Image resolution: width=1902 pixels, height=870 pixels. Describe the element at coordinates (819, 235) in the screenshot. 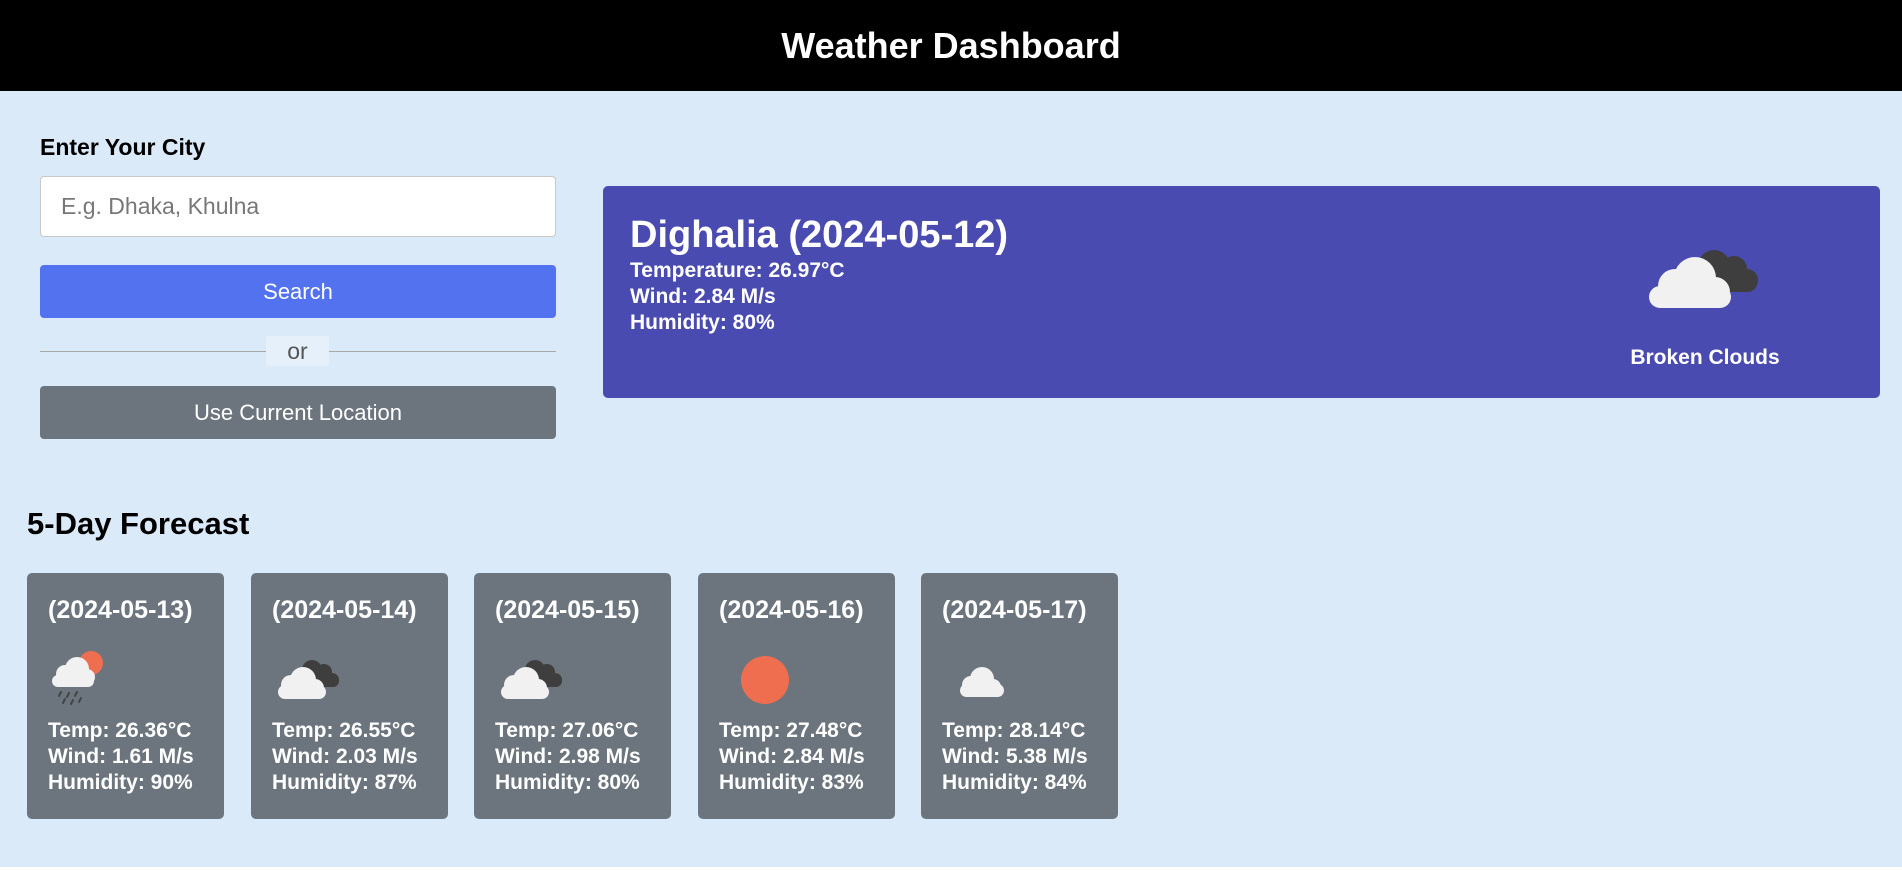

I see `current-weather-title: Dighalia (2024-05-12)` at that location.